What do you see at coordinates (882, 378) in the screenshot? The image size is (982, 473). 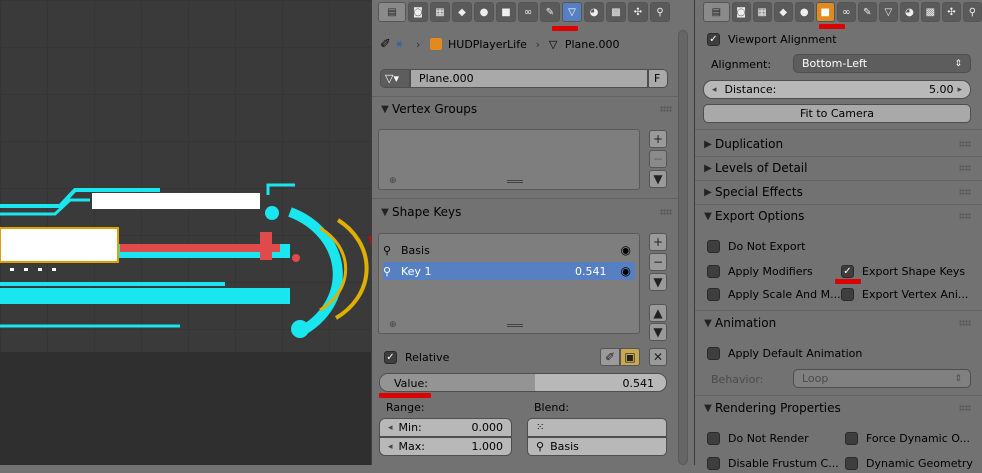 I see `behavior-dropdown: Loop ⇕` at bounding box center [882, 378].